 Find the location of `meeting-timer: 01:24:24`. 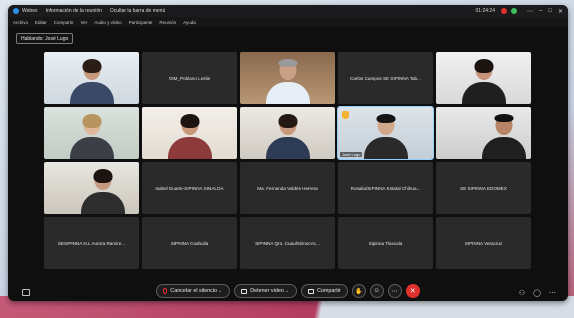

meeting-timer: 01:24:24 is located at coordinates (485, 11).